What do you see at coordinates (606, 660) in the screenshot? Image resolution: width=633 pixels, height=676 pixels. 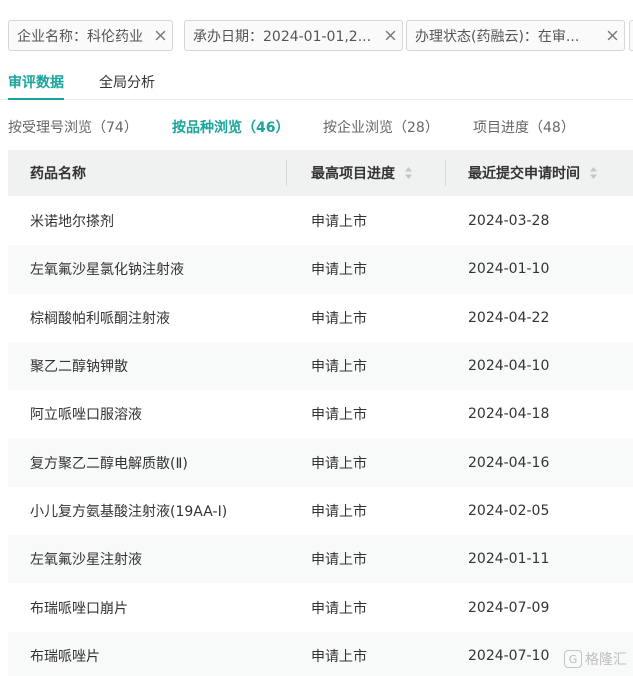 I see `watermark-text: 格隆汇` at bounding box center [606, 660].